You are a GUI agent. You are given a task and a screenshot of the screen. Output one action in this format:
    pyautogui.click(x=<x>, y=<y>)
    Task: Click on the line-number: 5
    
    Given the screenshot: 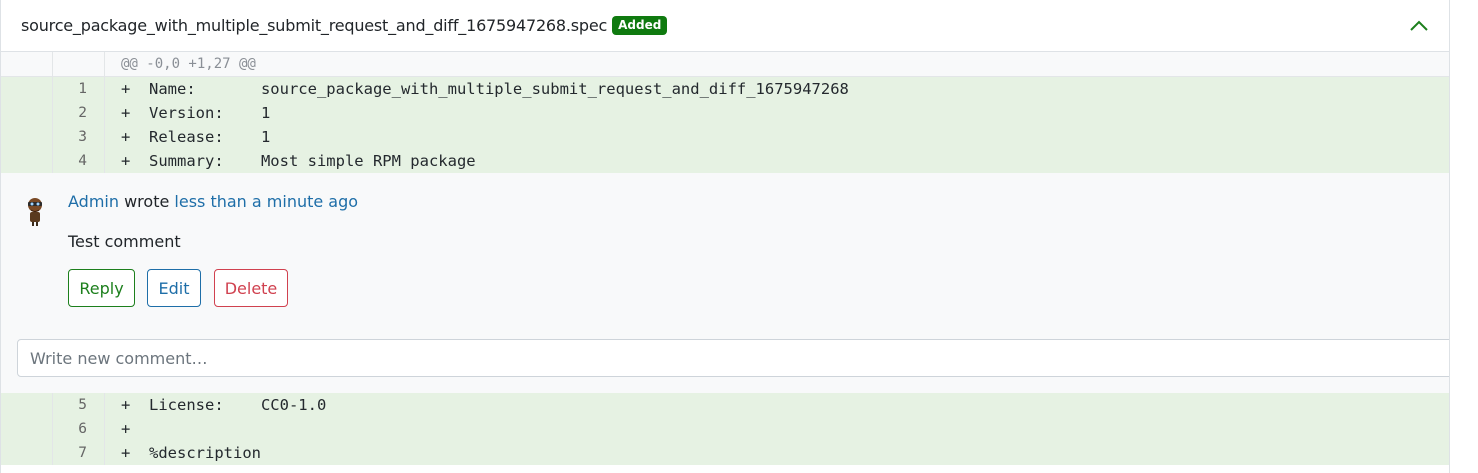 What is the action you would take?
    pyautogui.click(x=79, y=405)
    